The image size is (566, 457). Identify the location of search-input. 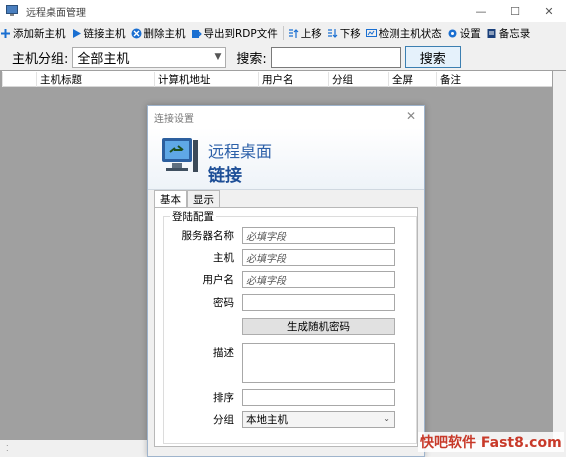
(335, 57).